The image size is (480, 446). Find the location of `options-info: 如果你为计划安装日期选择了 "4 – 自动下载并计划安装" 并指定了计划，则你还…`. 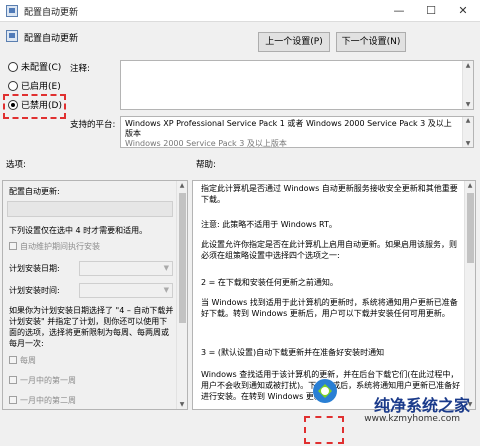

options-info: 如果你为计划安装日期选择了 "4 – 自动下载并计划安装" 并指定了计划，则你还… is located at coordinates (91, 327).